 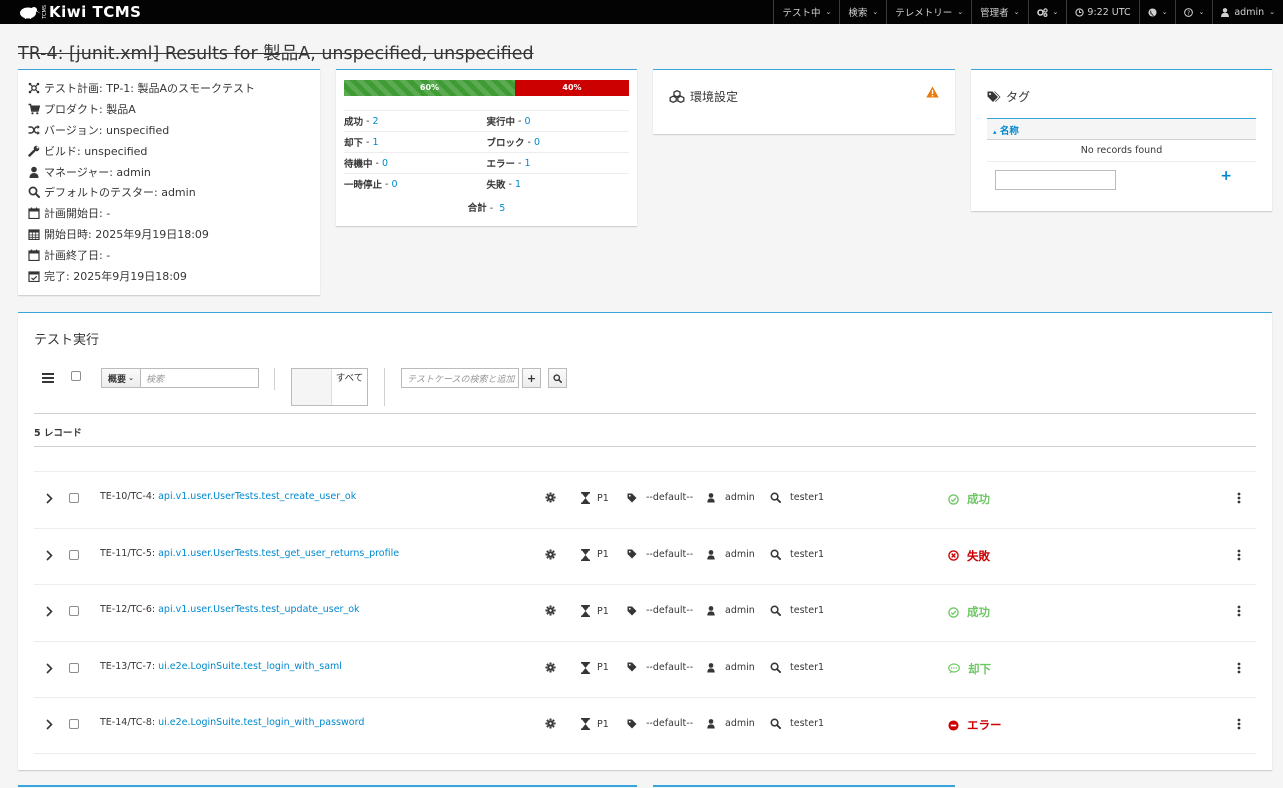 I want to click on random-icon, so click(x=34, y=129).